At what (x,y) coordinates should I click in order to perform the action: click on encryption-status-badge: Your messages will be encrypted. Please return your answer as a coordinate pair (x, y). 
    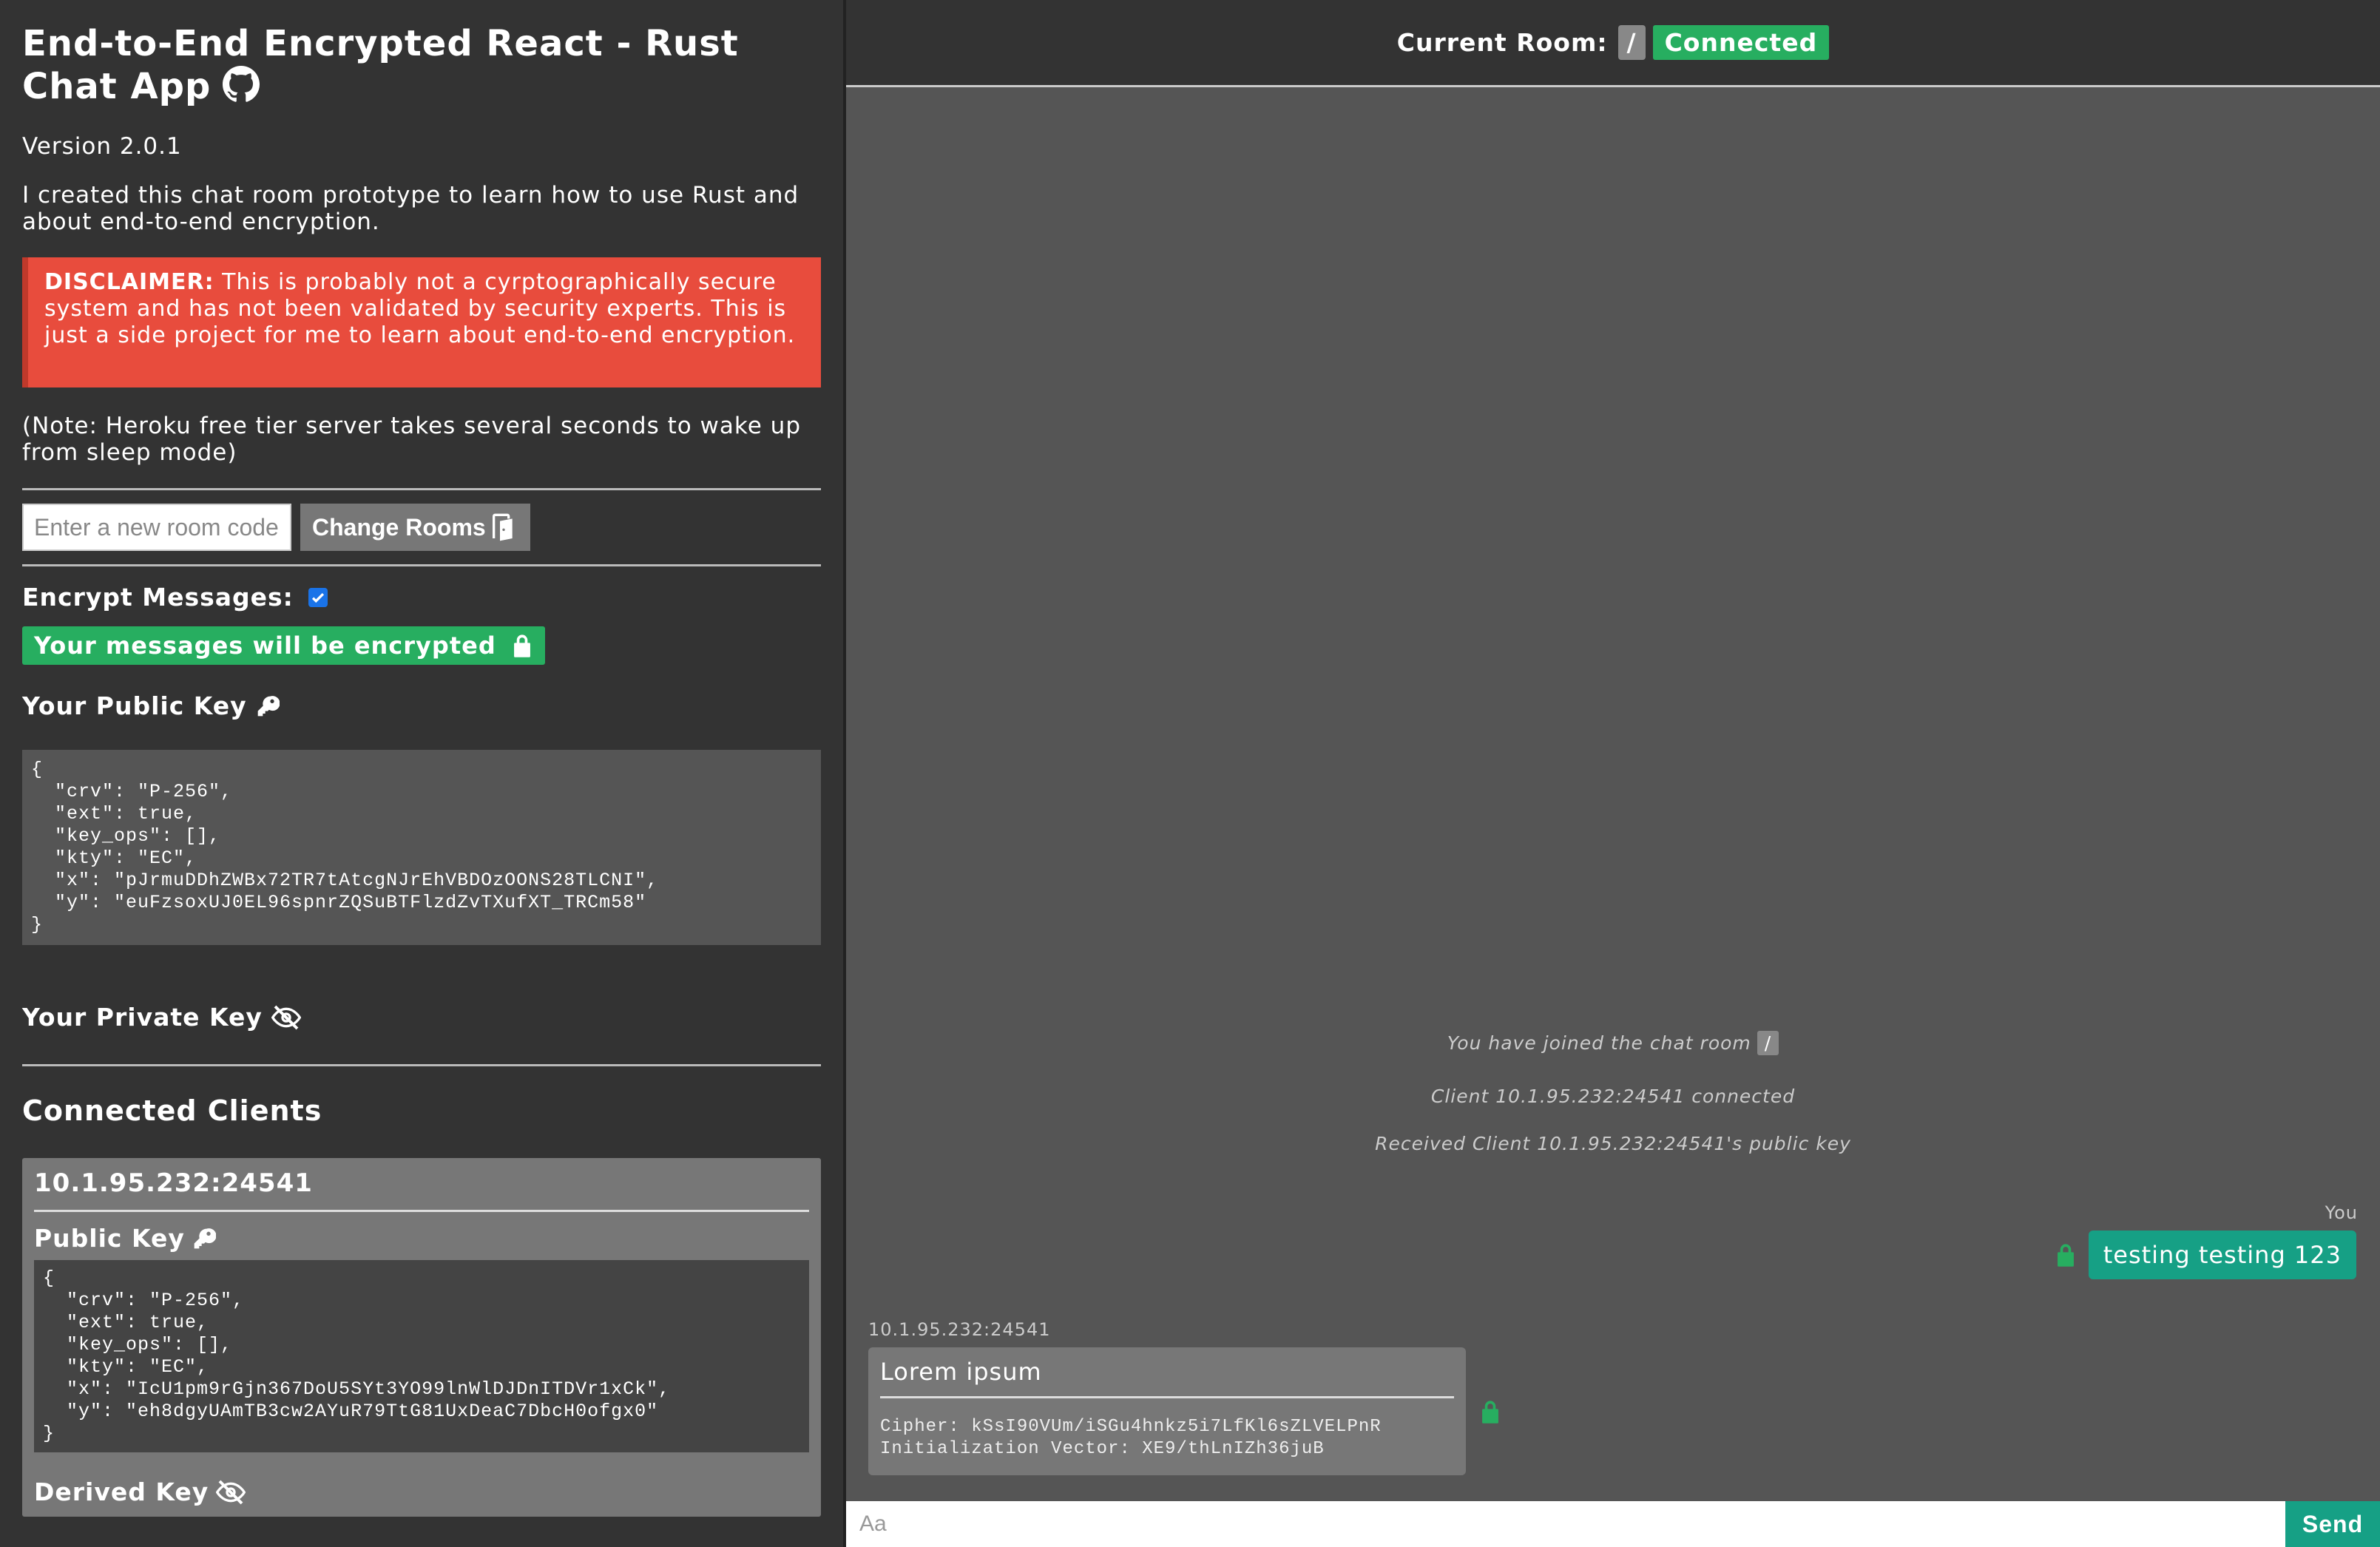
    Looking at the image, I should click on (284, 645).